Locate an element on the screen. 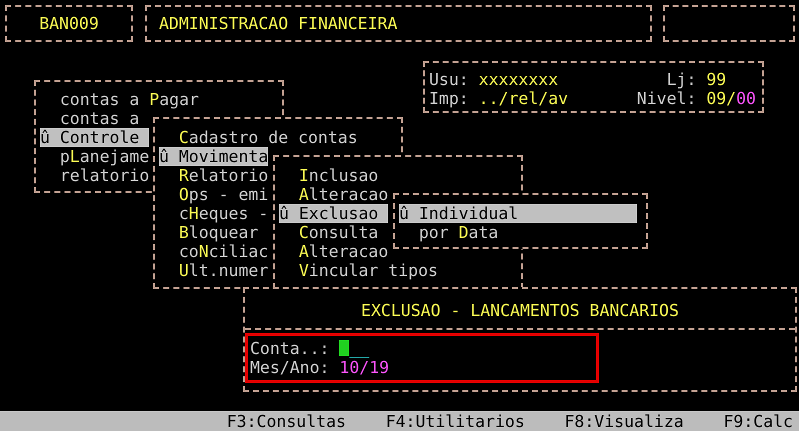 The image size is (799, 431). field-value: 10/19 is located at coordinates (364, 367).